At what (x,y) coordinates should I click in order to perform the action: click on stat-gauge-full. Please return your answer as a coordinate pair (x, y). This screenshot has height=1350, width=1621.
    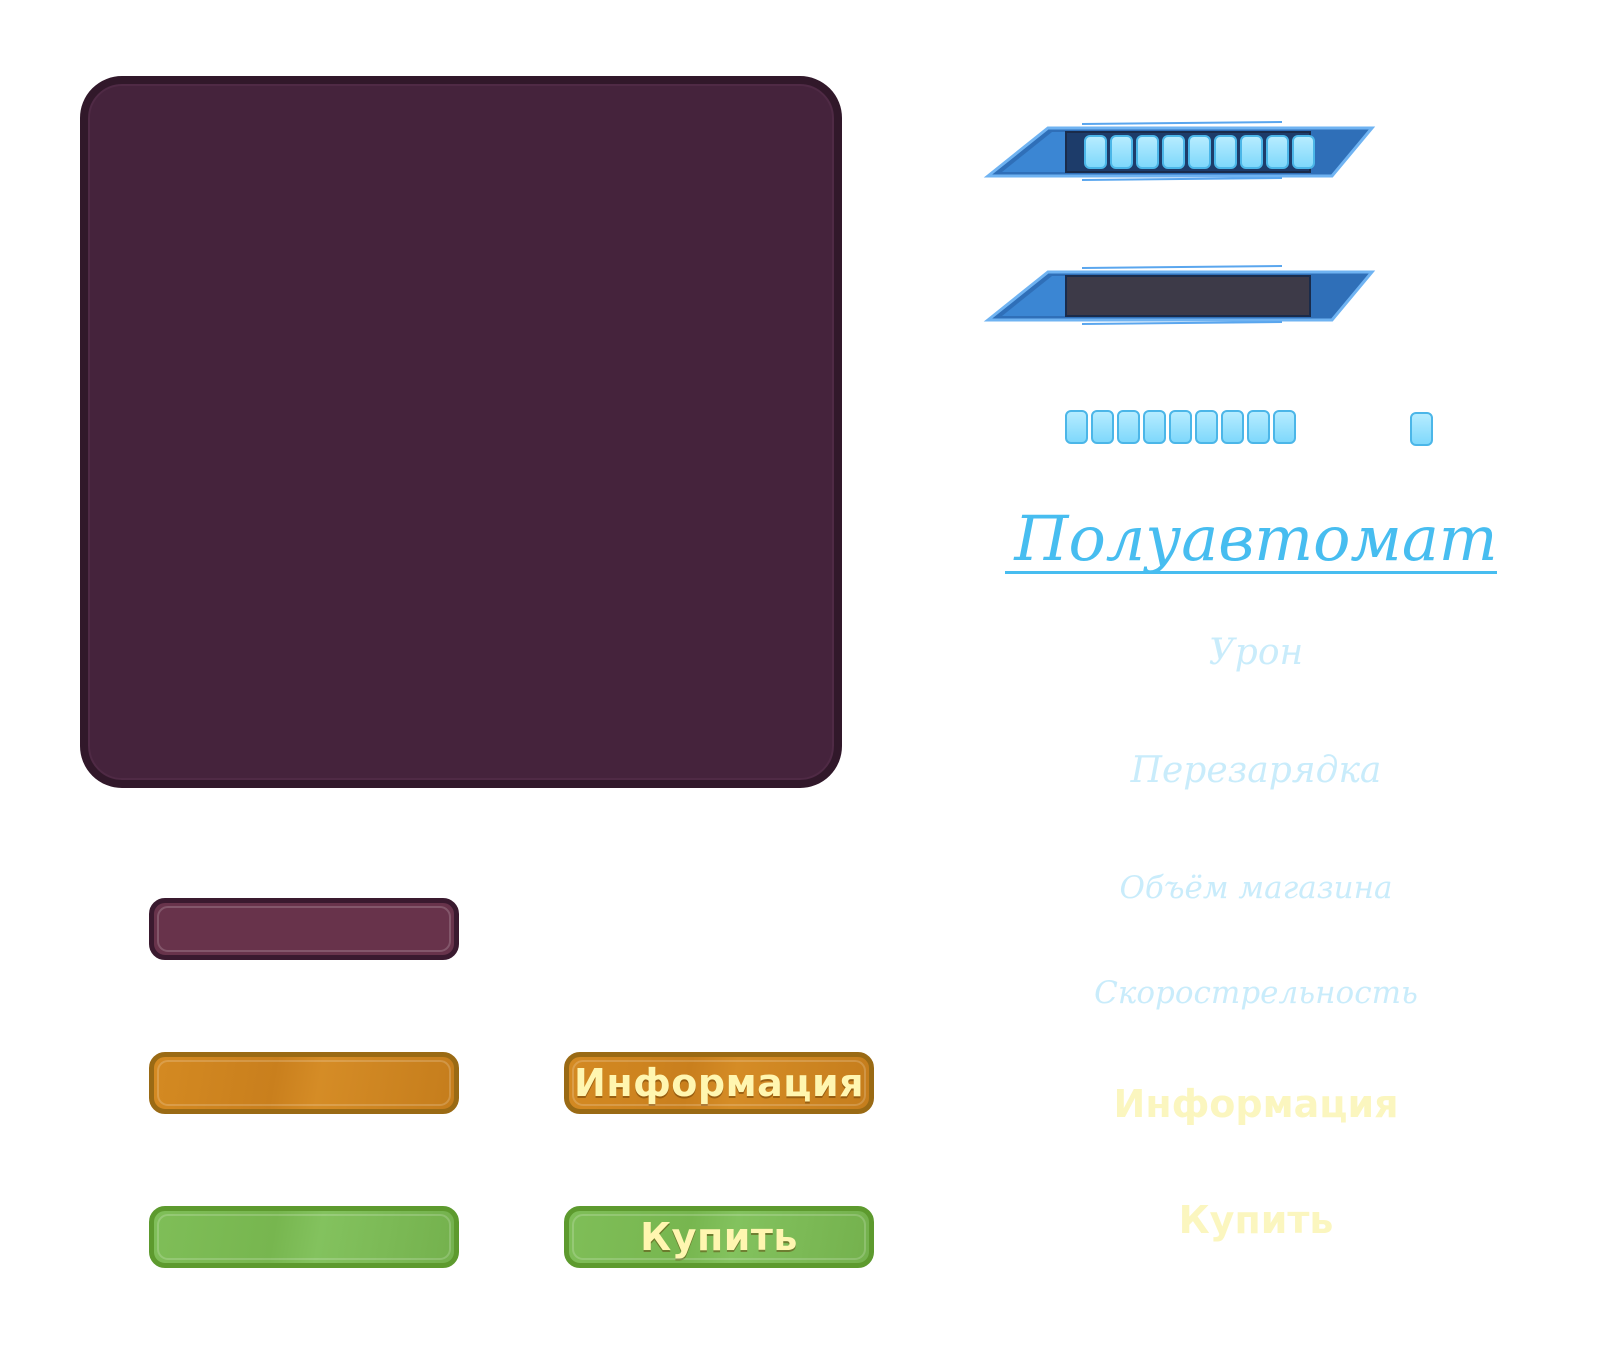
    Looking at the image, I should click on (1182, 150).